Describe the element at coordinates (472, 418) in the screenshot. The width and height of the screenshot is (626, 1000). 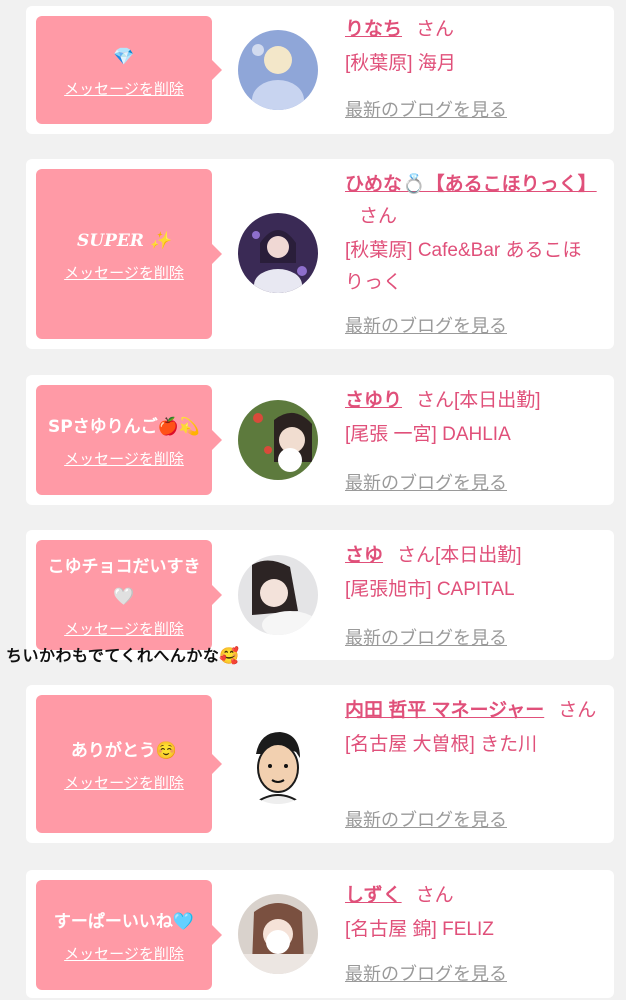
I see `cast-info: さゆり さん[本日出勤] [尾張 一宮] DAHLIA` at that location.